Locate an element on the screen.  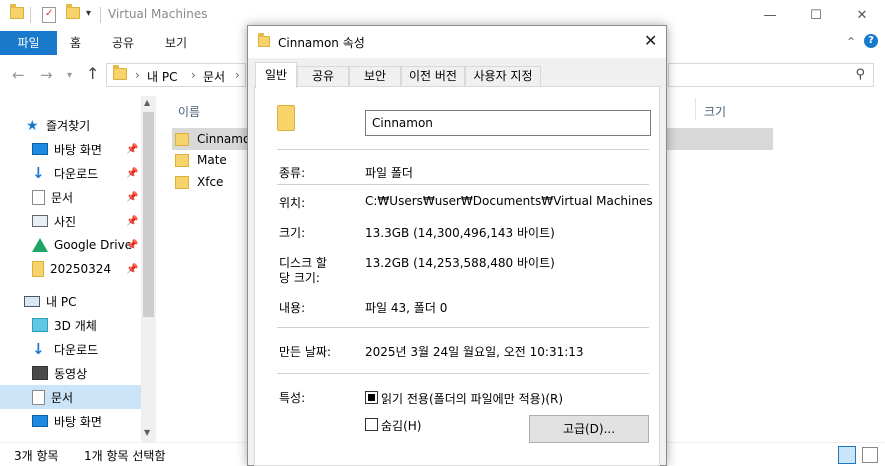
search-icon: ⚲ is located at coordinates (860, 74).